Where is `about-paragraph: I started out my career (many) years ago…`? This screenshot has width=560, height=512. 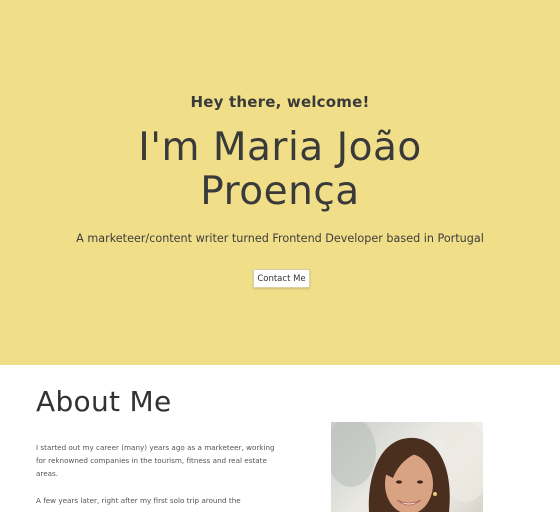 about-paragraph: I started out my career (many) years ago… is located at coordinates (155, 460).